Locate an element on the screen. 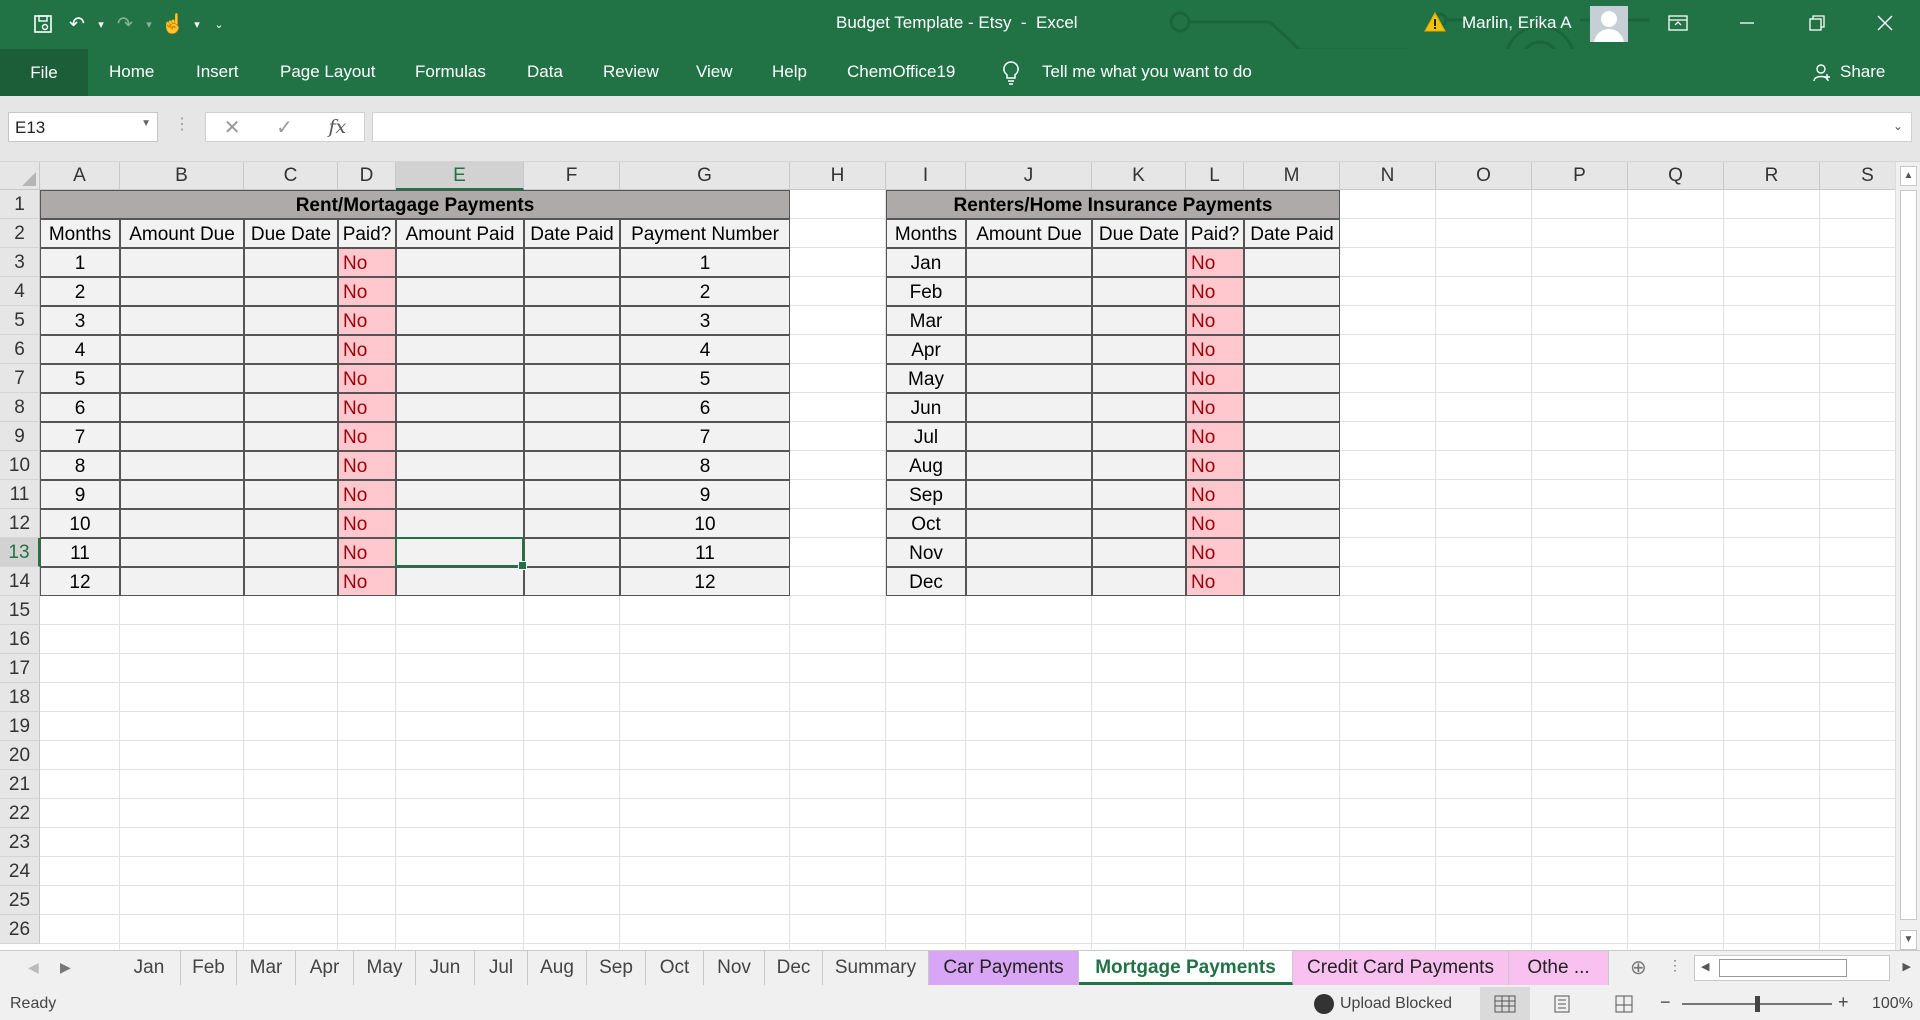 The width and height of the screenshot is (1920, 1020). sheet-tab-aug: Aug is located at coordinates (557, 968).